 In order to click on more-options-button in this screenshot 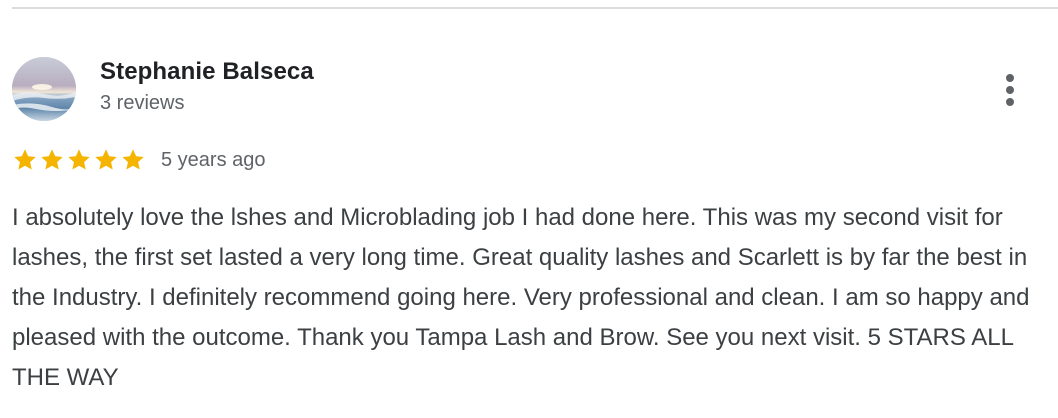, I will do `click(1010, 90)`.